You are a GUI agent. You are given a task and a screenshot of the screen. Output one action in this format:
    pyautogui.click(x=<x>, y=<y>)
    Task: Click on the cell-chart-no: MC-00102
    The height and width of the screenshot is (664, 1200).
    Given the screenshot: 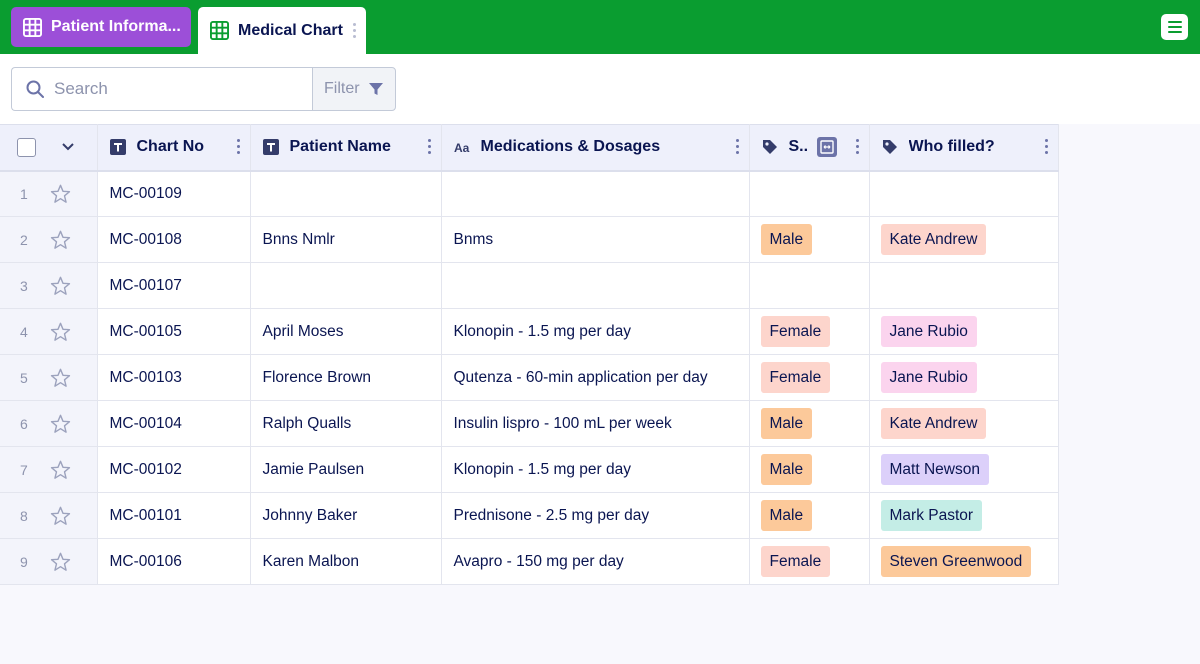 What is the action you would take?
    pyautogui.click(x=174, y=469)
    